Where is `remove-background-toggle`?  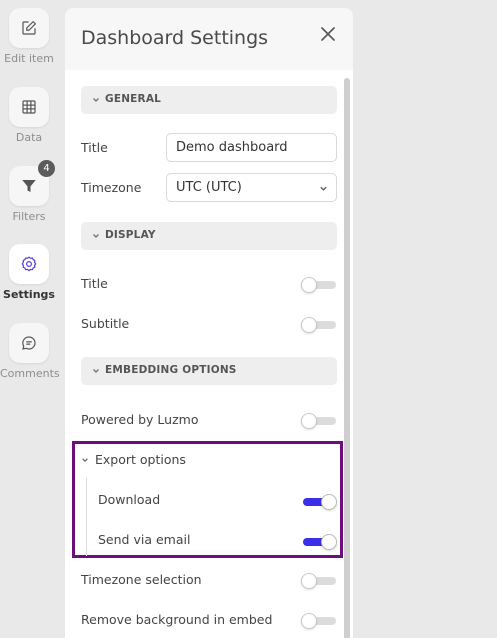
remove-background-toggle is located at coordinates (319, 621).